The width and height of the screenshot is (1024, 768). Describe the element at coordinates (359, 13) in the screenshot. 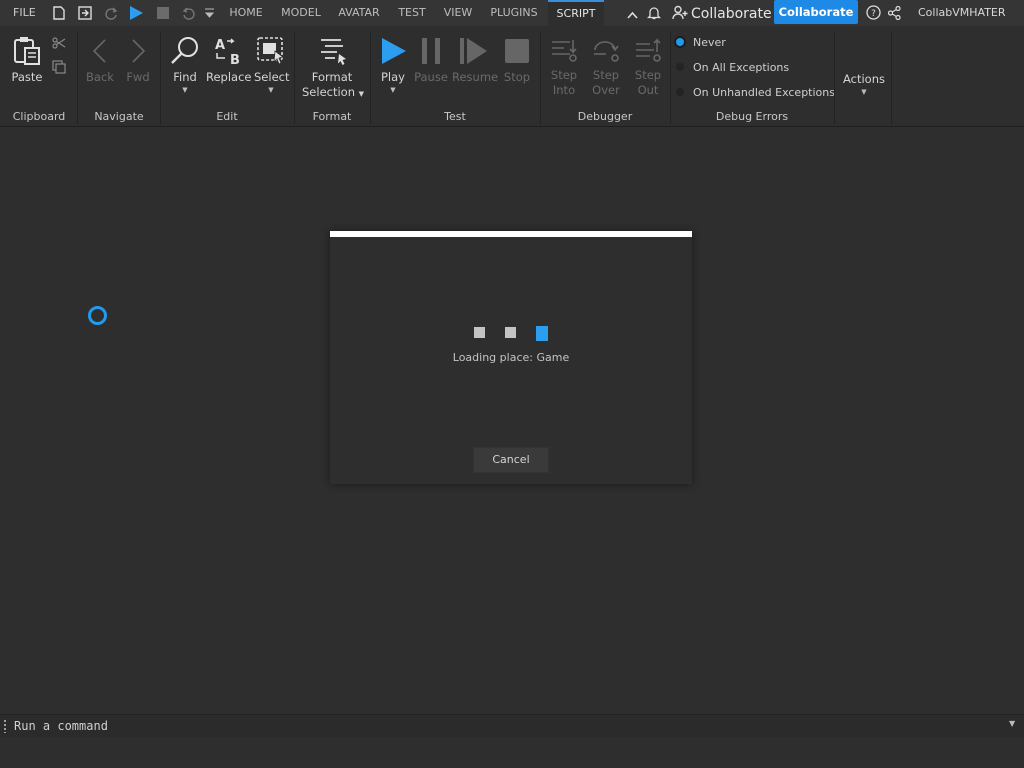

I see `tab-avatar: AVATAR` at that location.